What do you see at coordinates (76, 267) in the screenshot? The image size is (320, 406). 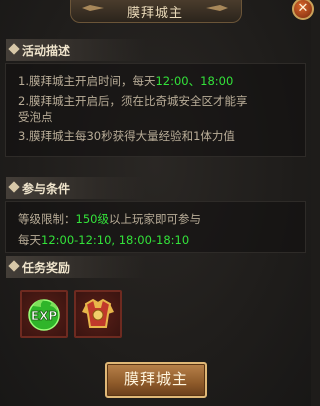 I see `rewards-heading: 任务奖励` at bounding box center [76, 267].